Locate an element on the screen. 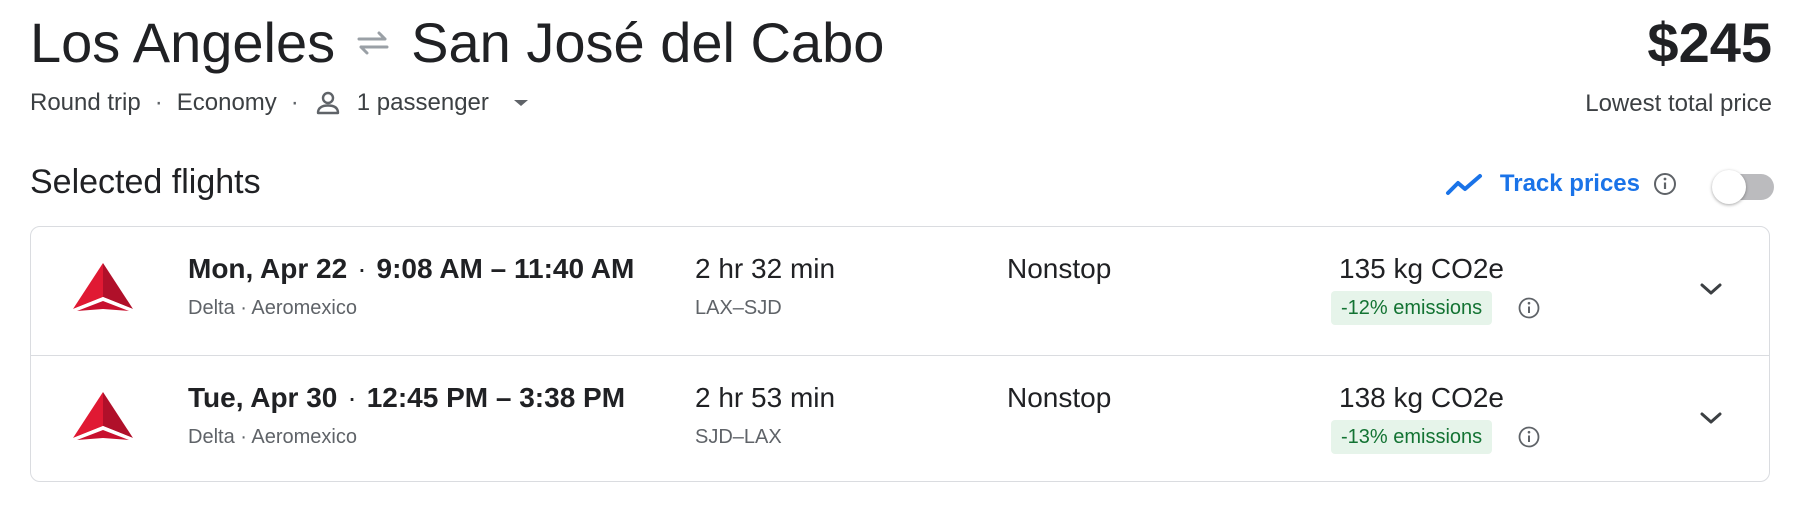 Image resolution: width=1802 pixels, height=508 pixels. person-icon is located at coordinates (328, 103).